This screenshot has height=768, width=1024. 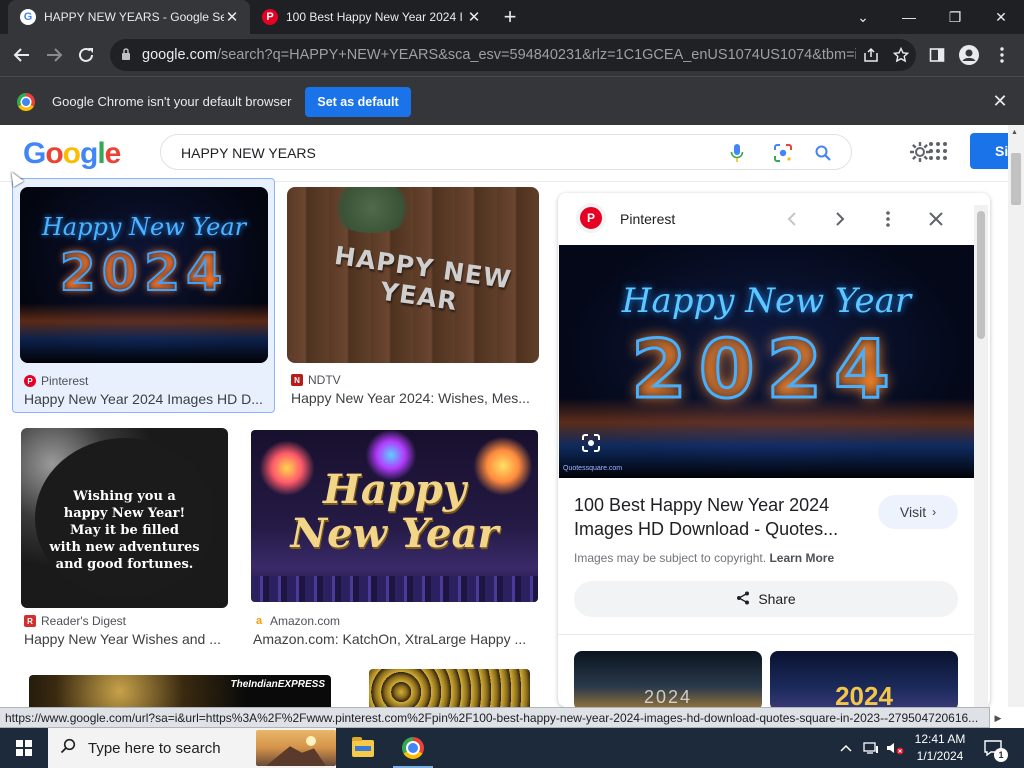 What do you see at coordinates (75, 621) in the screenshot?
I see `result-source: R Reader's Digest` at bounding box center [75, 621].